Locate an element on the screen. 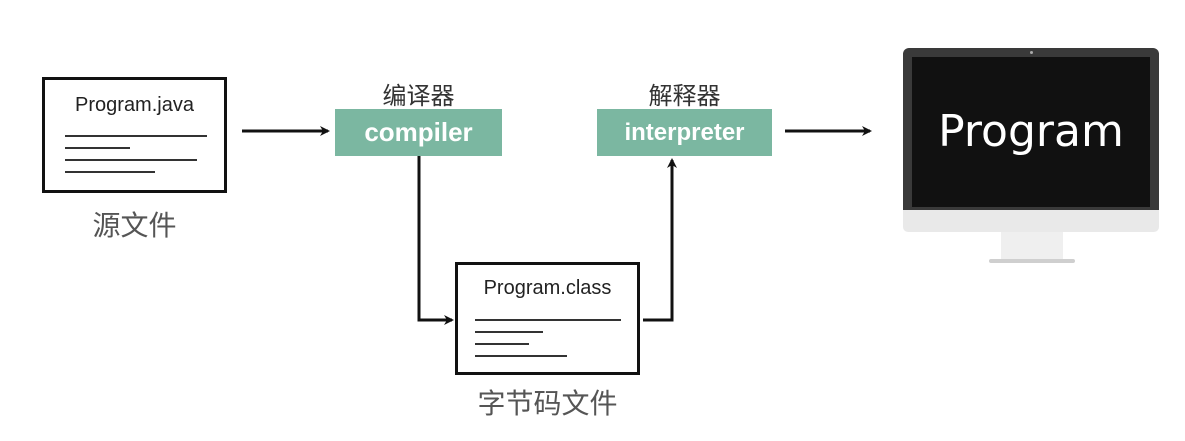  compiler-en-label: compiler is located at coordinates (418, 132).